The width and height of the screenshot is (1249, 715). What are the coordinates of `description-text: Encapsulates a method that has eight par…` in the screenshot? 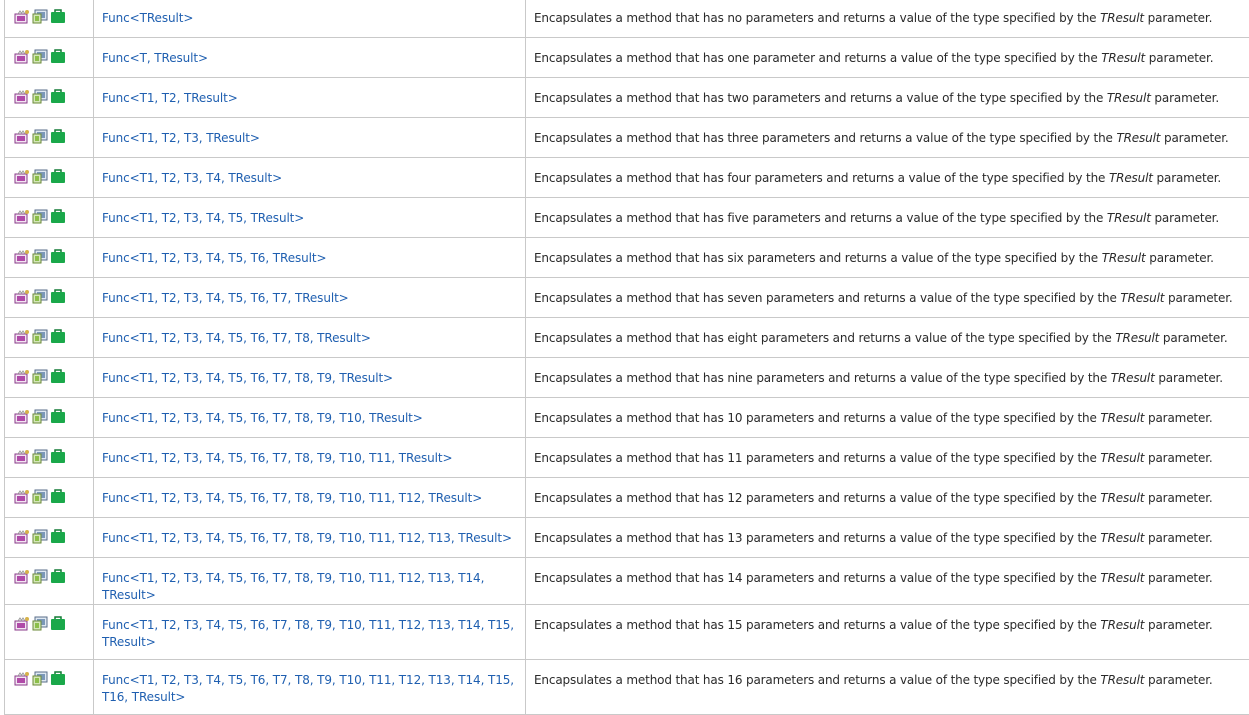 It's located at (887, 332).